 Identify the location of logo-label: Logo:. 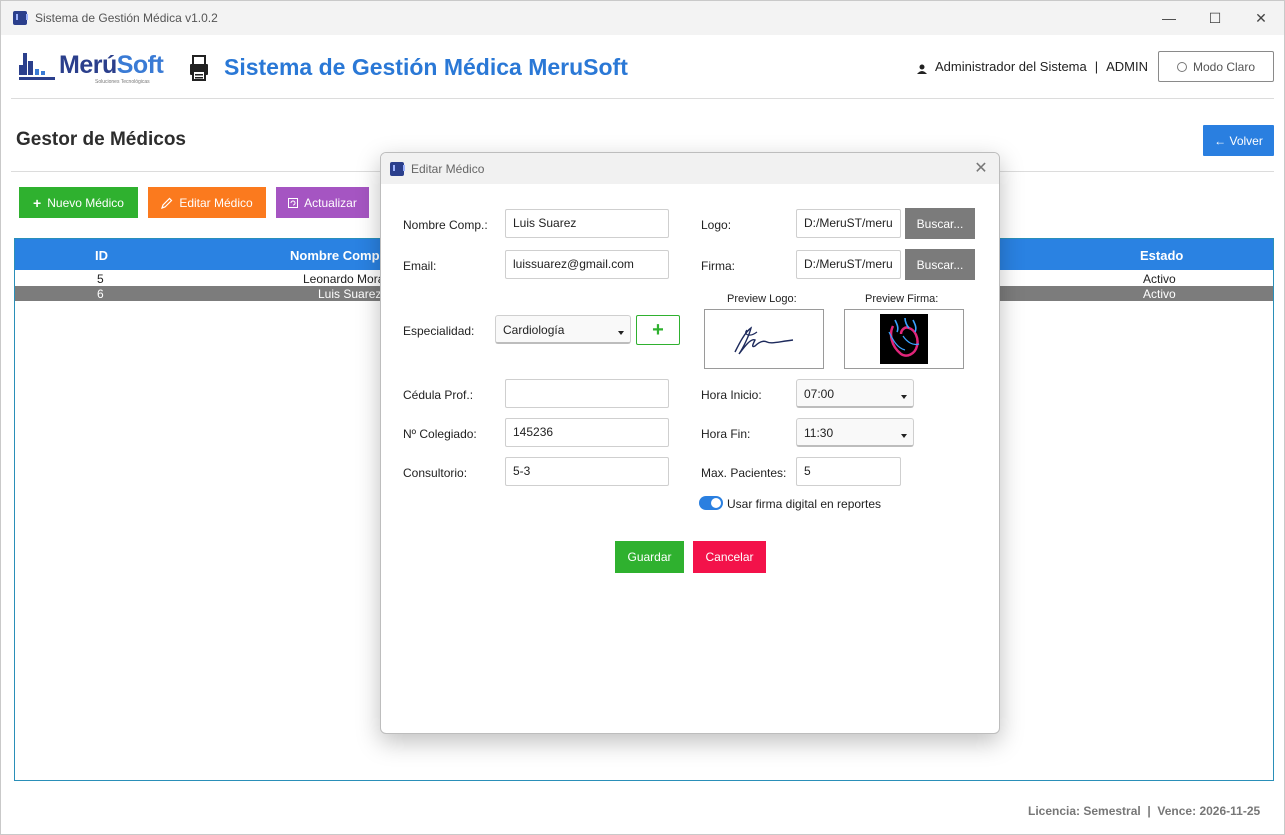
(716, 225).